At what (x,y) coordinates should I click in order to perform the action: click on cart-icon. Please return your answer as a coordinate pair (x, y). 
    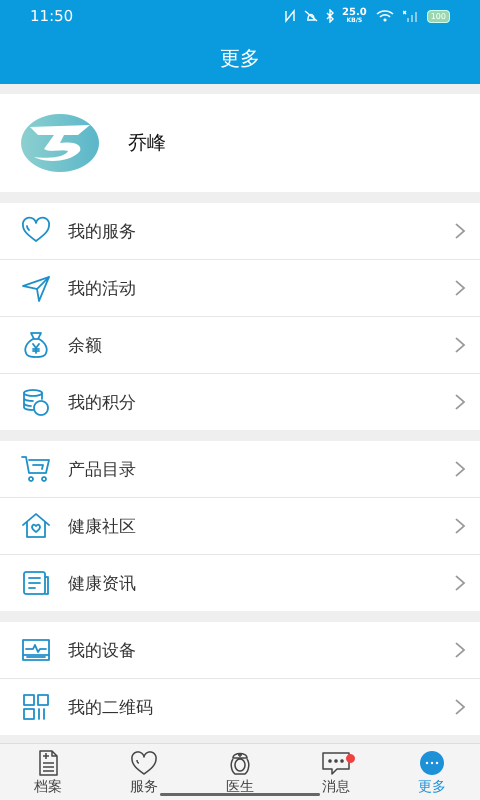
    Looking at the image, I should click on (36, 469).